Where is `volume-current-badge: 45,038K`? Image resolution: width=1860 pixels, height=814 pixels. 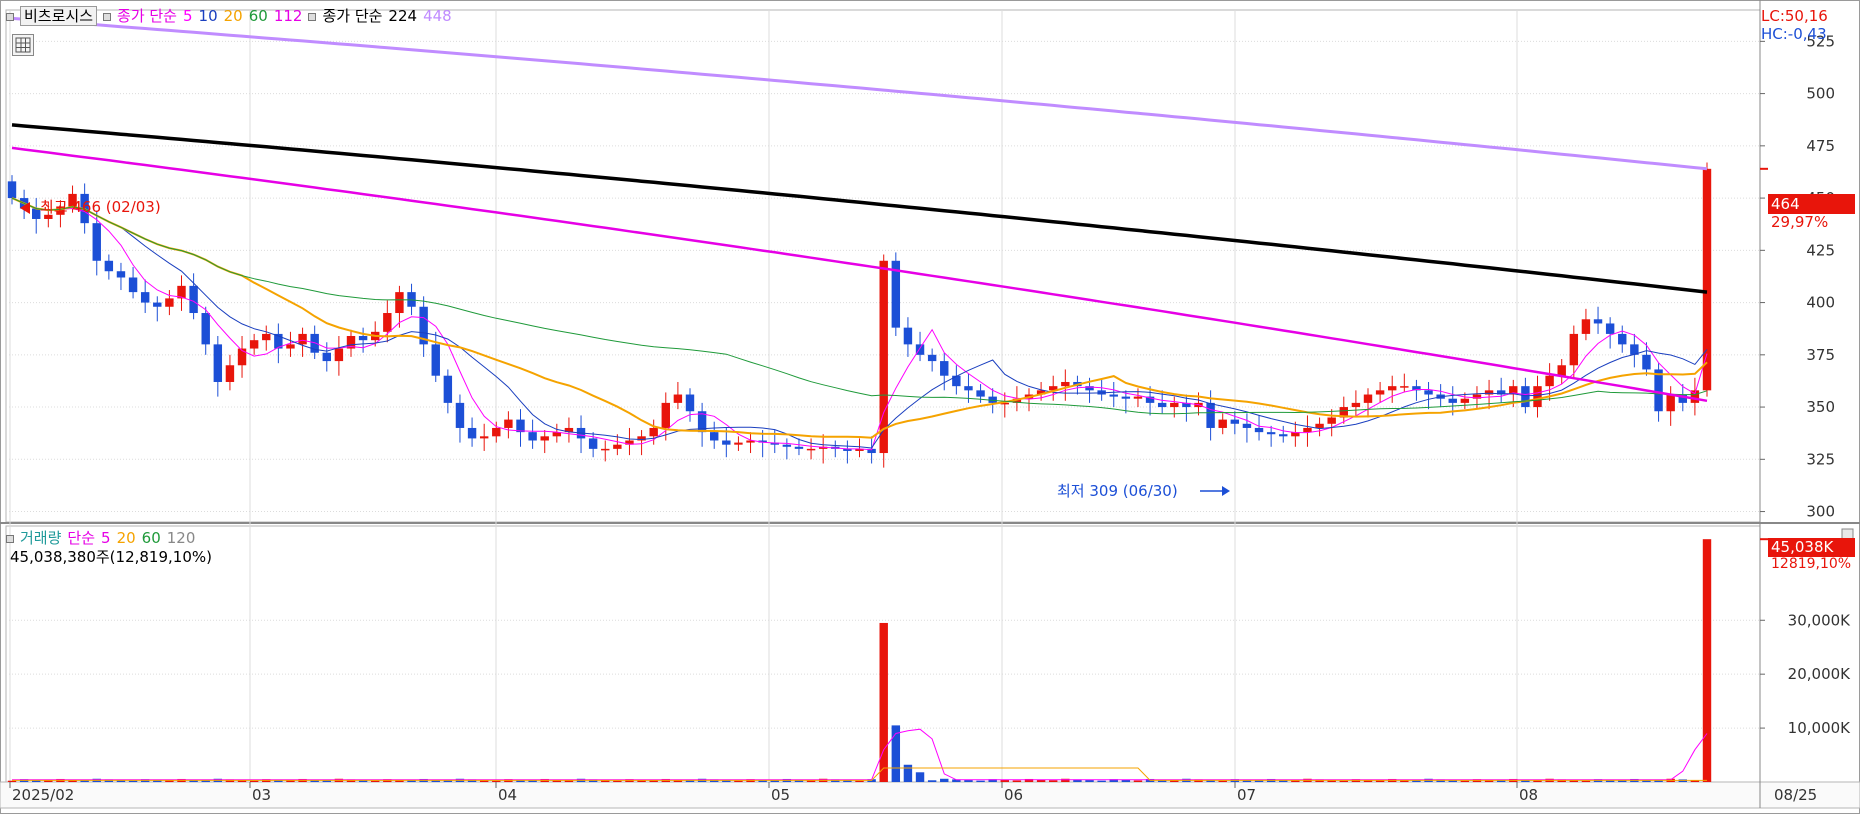
volume-current-badge: 45,038K is located at coordinates (1811, 547).